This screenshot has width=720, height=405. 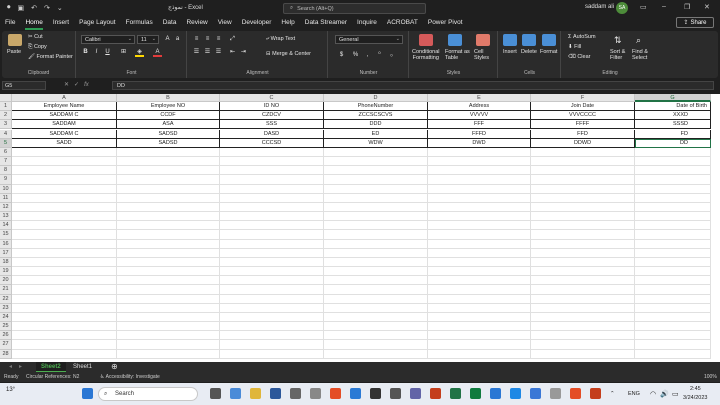 What do you see at coordinates (376, 152) in the screenshot?
I see `cell-d6` at bounding box center [376, 152].